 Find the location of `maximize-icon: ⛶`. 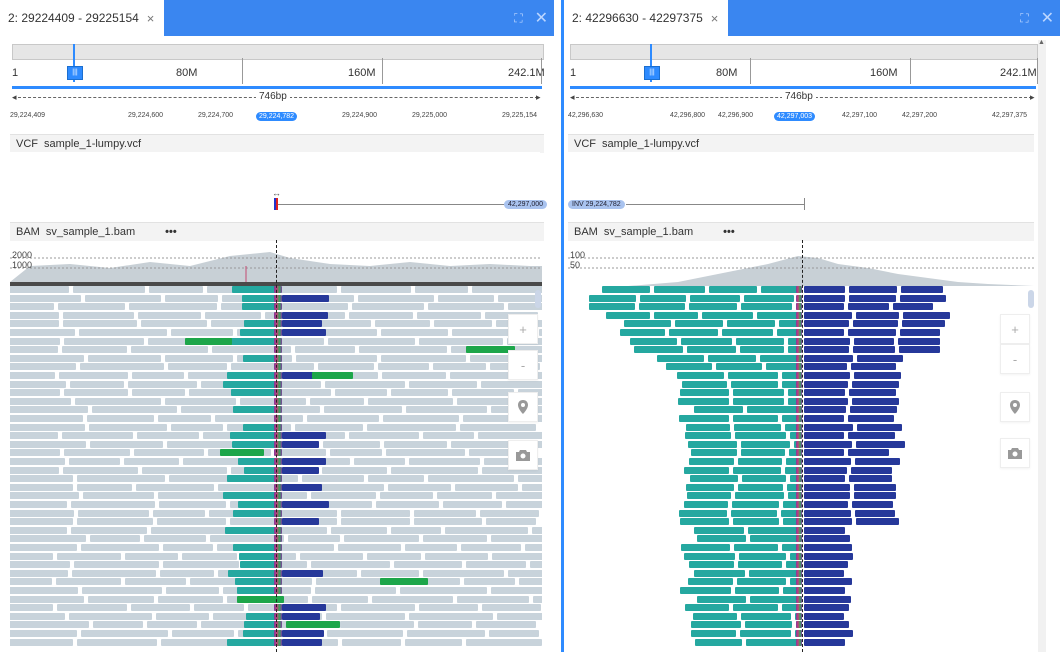

maximize-icon: ⛶ is located at coordinates (1024, 18).